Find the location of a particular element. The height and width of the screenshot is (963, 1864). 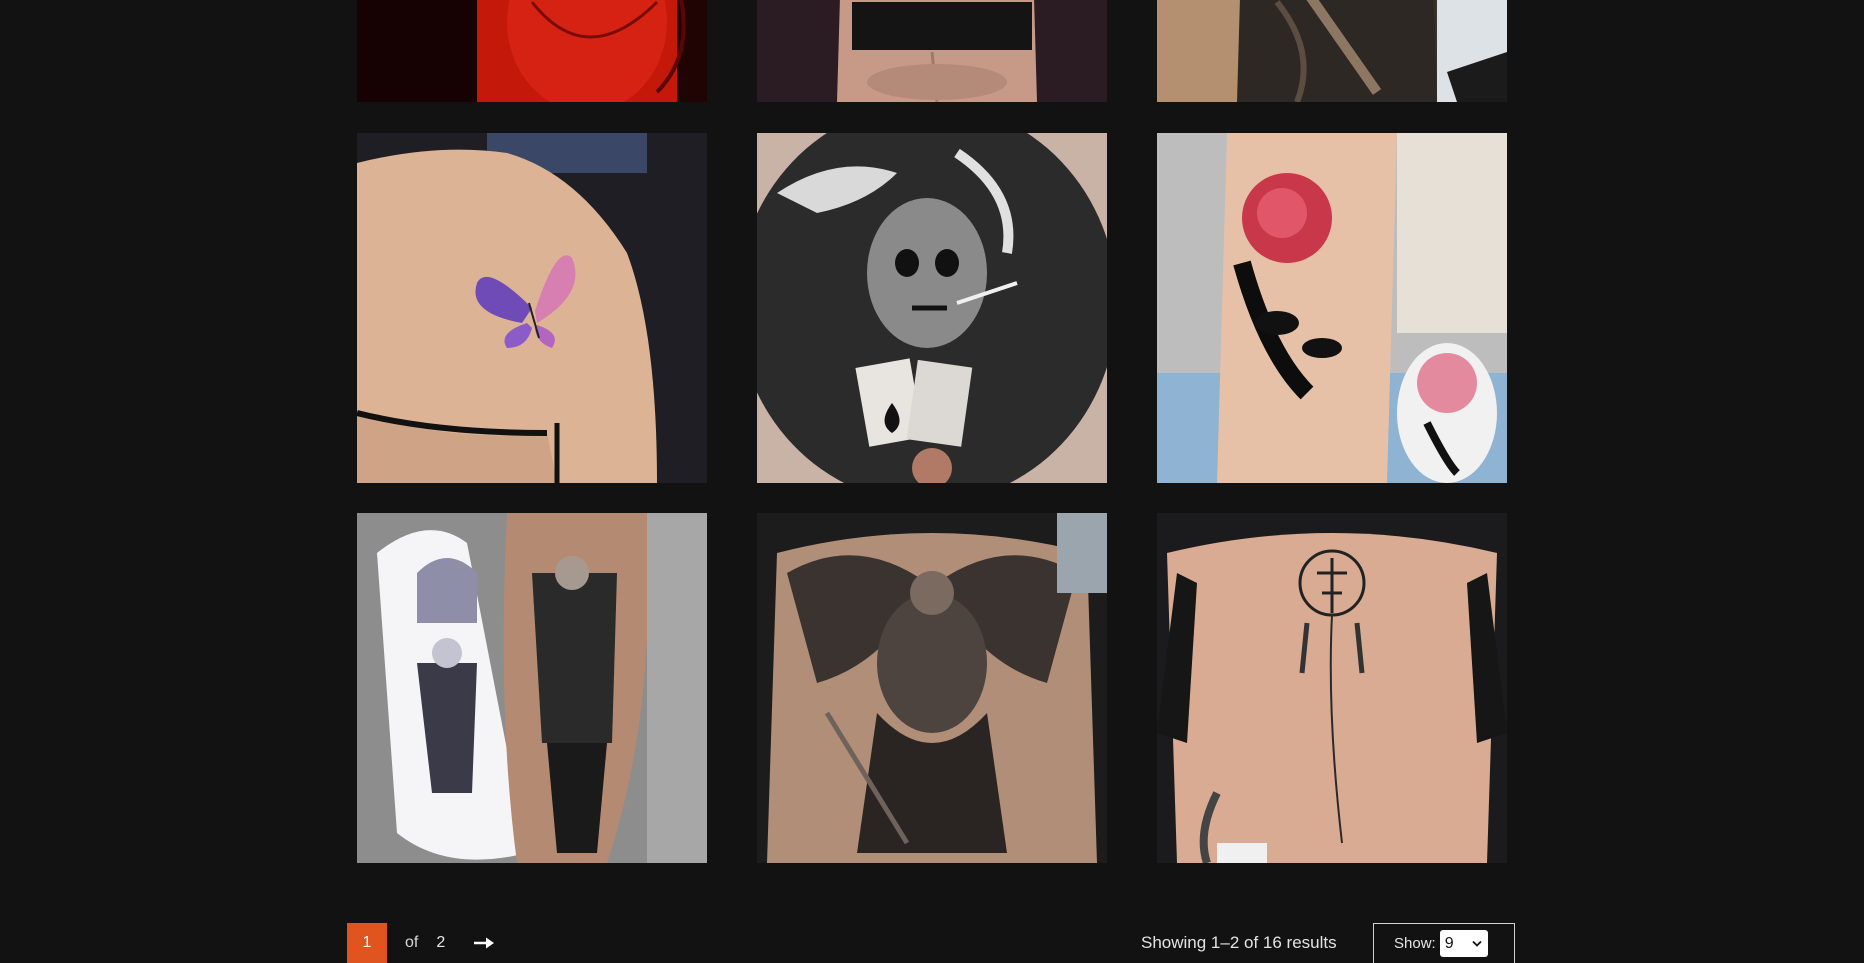

pagination: 1 of 2 is located at coordinates (421, 943).